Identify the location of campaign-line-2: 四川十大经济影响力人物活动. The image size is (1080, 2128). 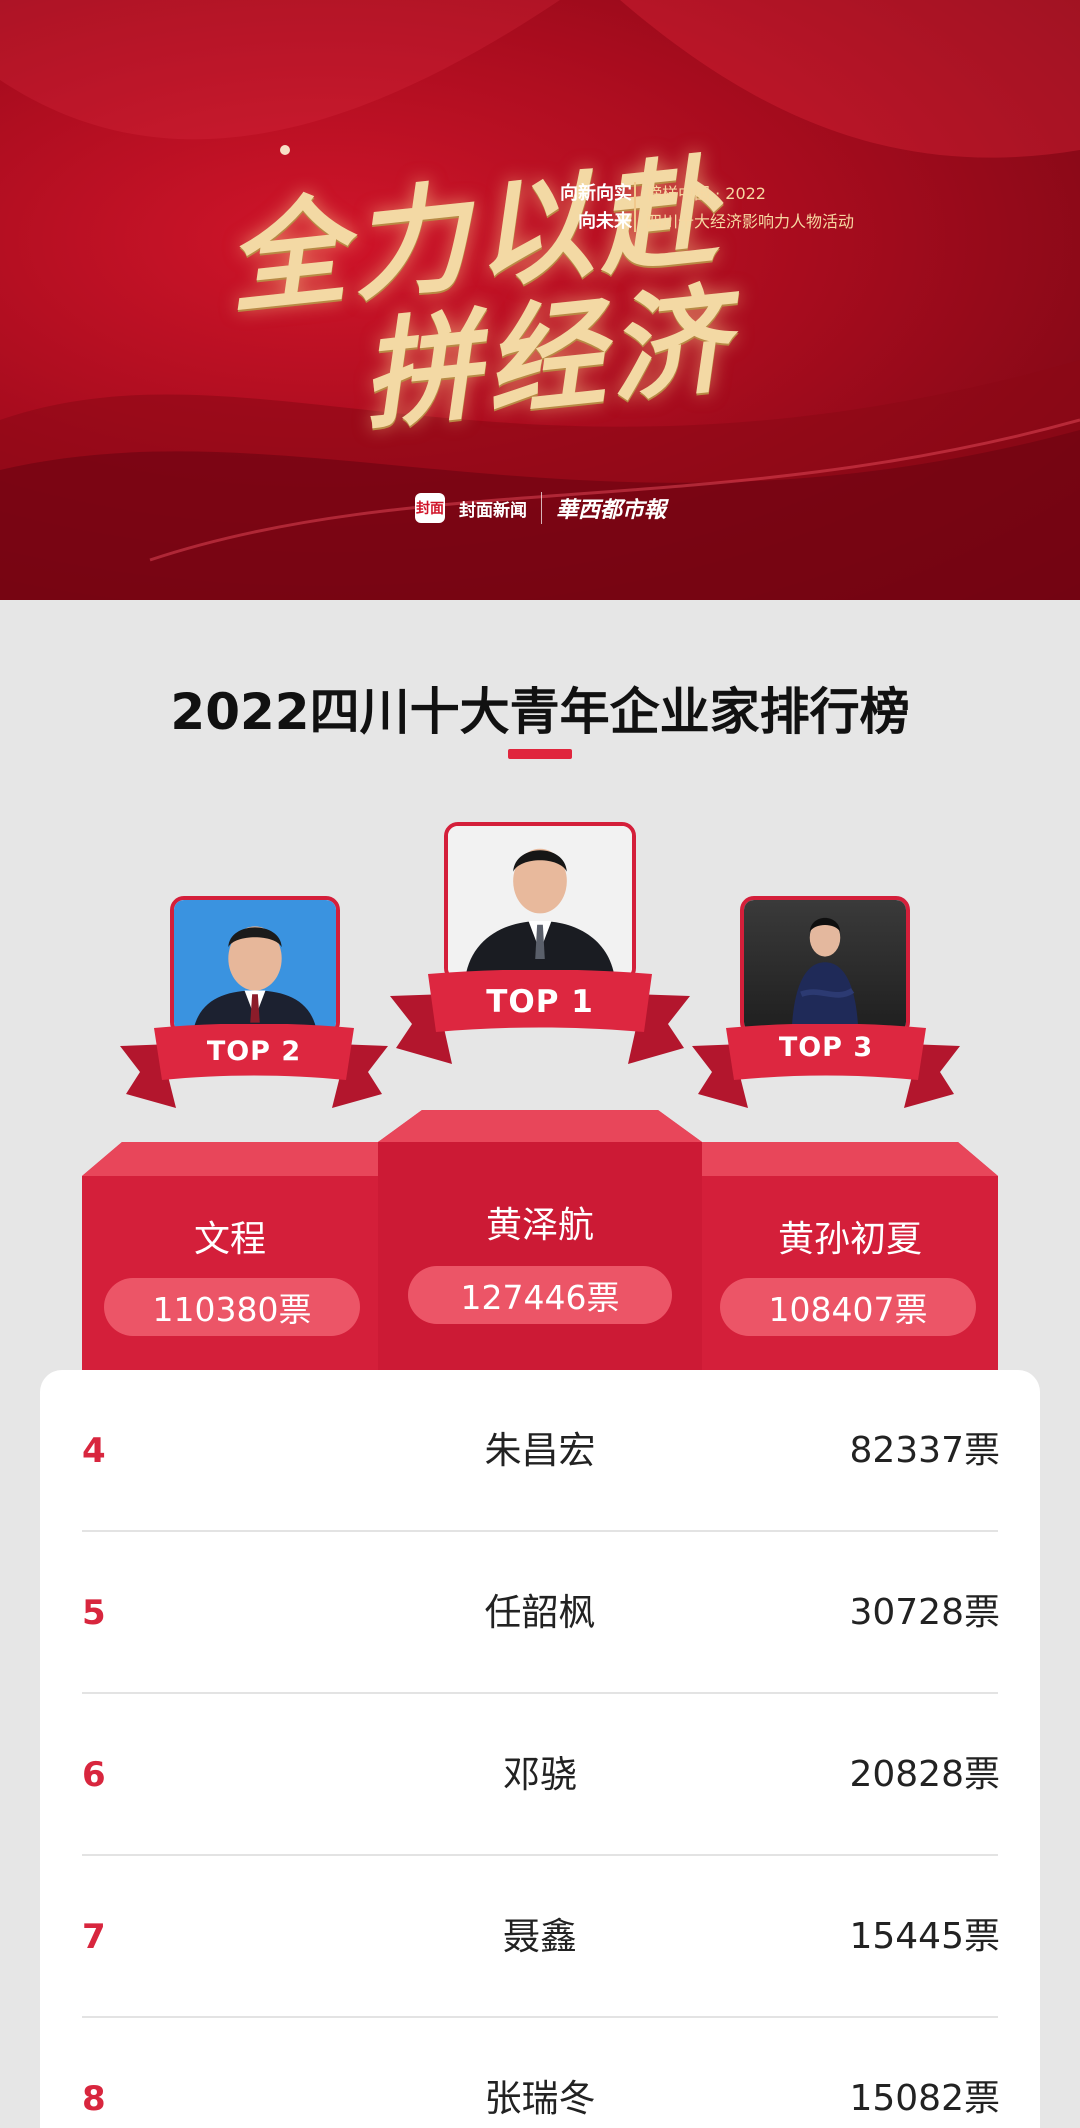
(750, 221).